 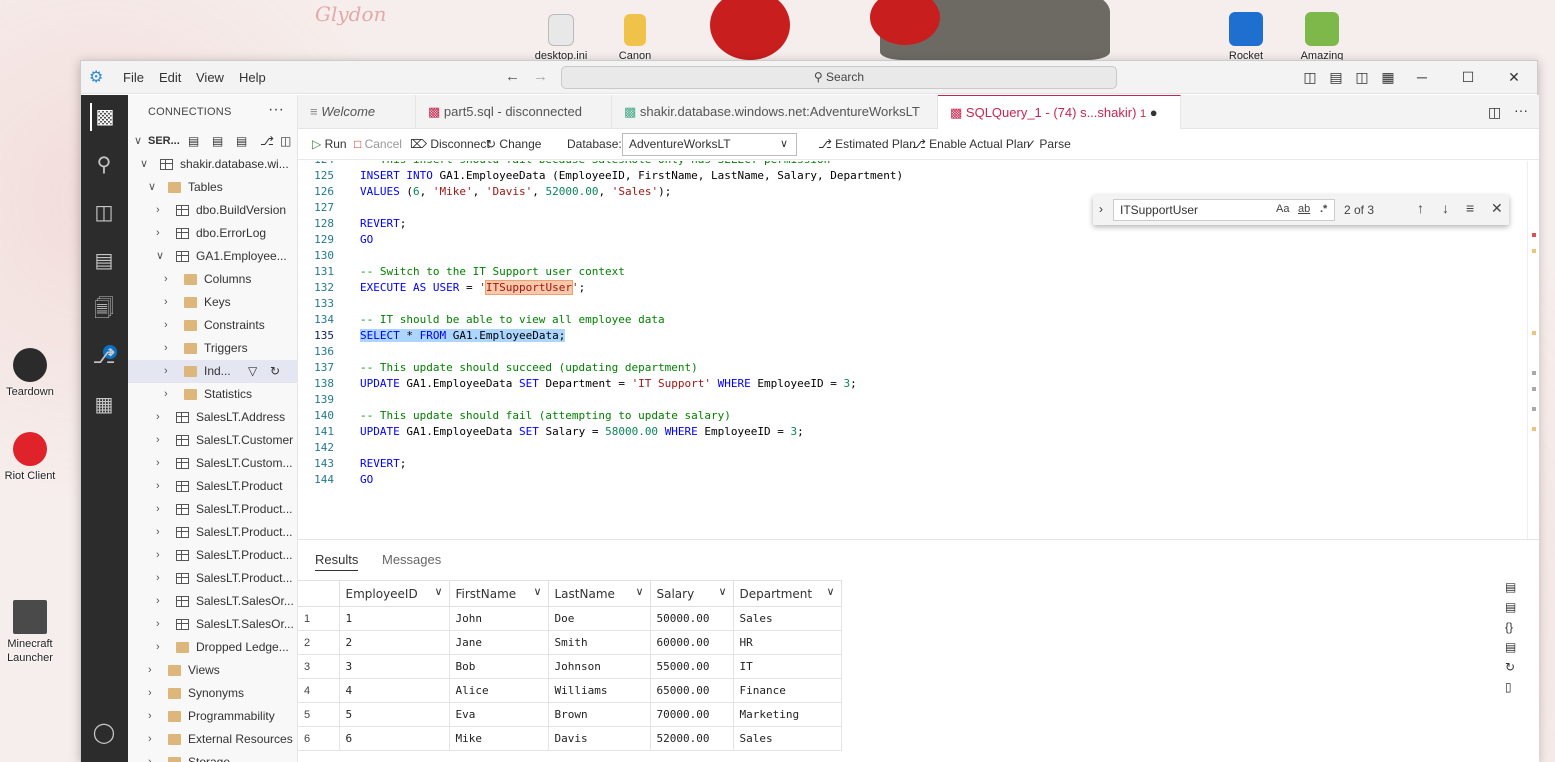 I want to click on table-cell: 50000.00, so click(x=691, y=618).